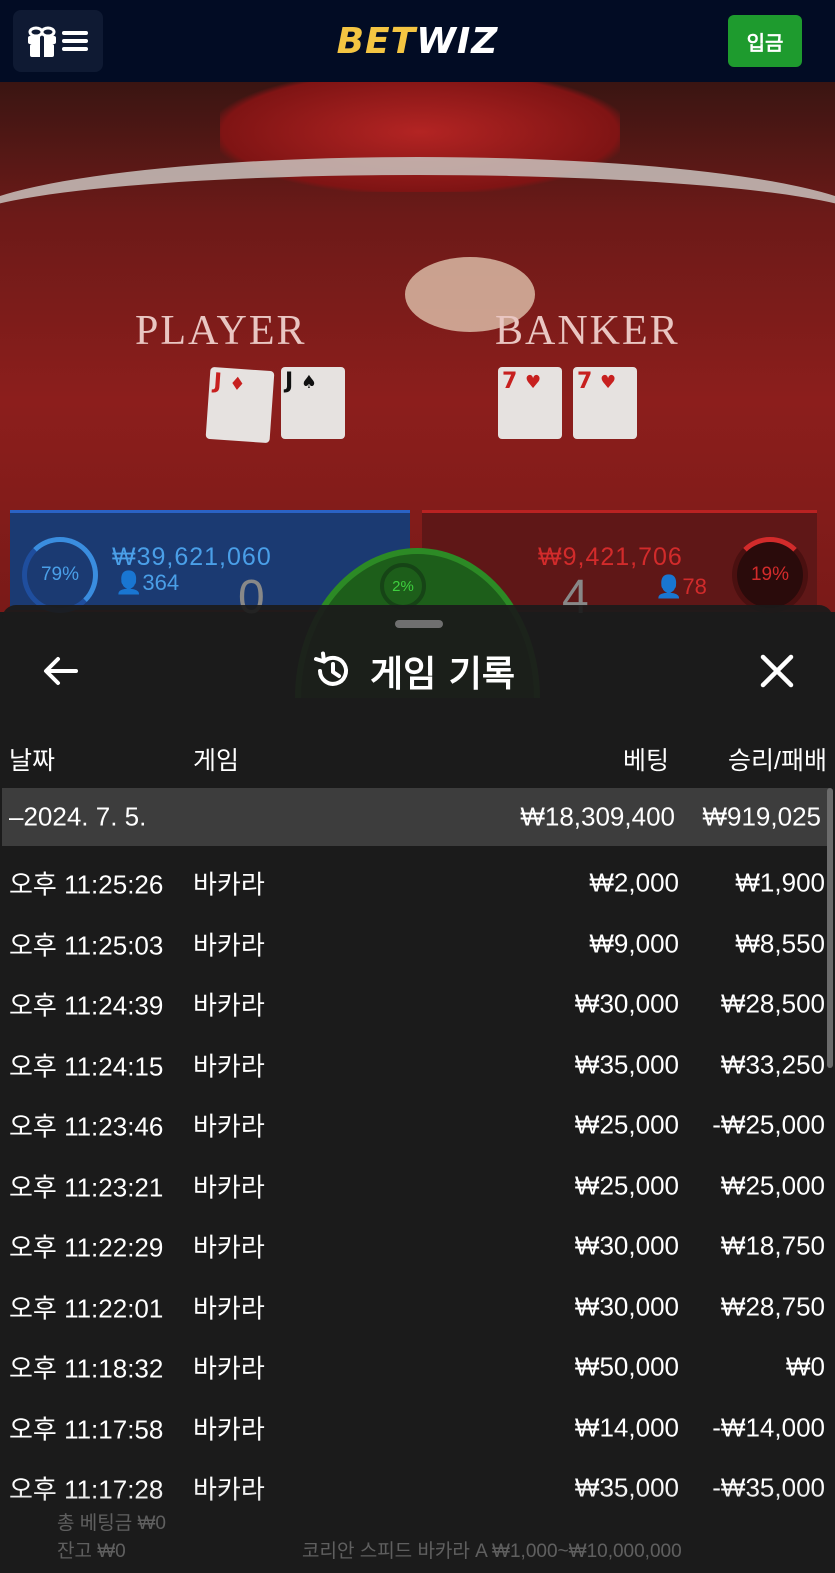 Image resolution: width=835 pixels, height=1573 pixels. I want to click on row-time: 오후 11:25:26, so click(86, 884).